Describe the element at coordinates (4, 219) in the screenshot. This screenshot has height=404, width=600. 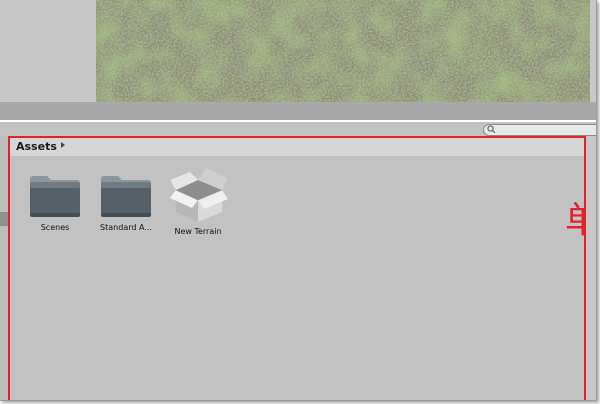
I see `sidebar-collapse-handle` at that location.